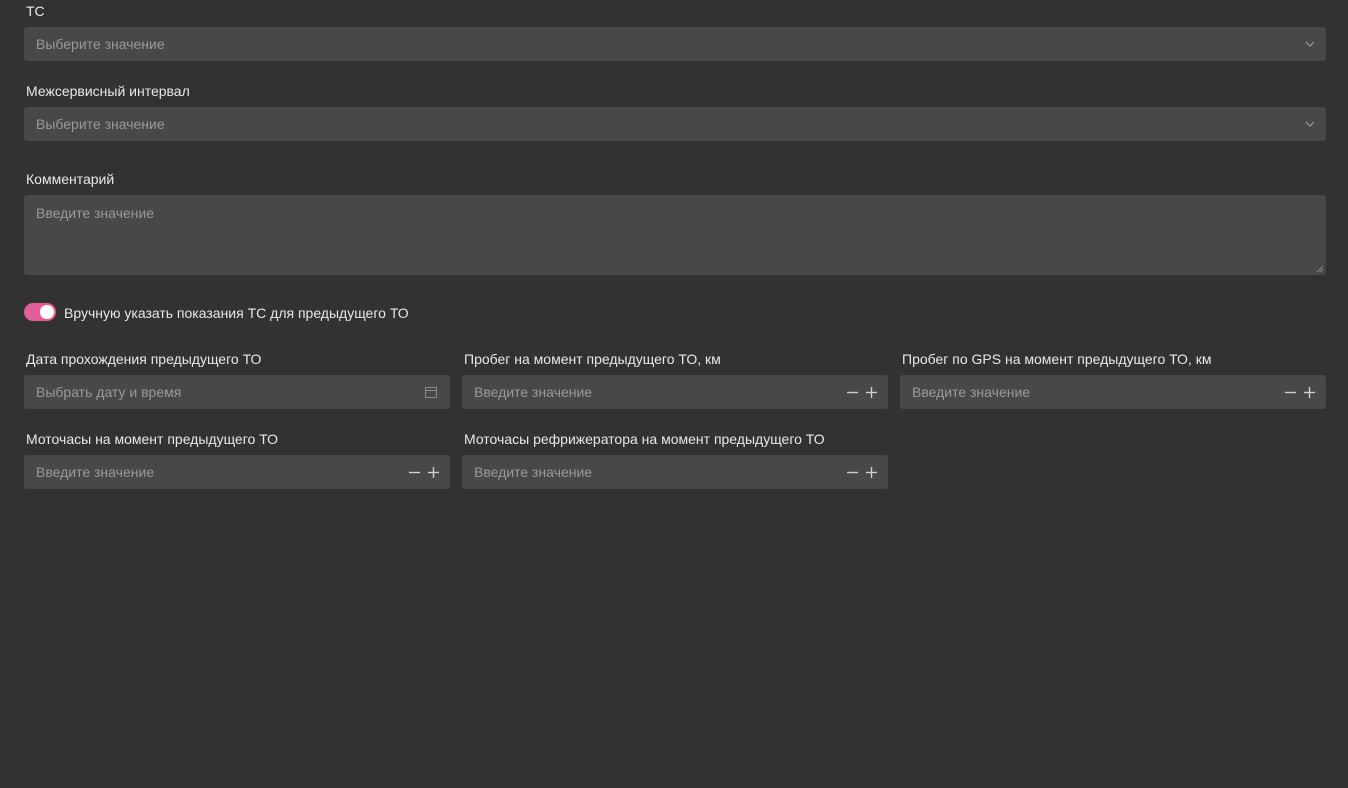 This screenshot has width=1348, height=788. I want to click on prev-engine-hours-placeholder: Введите значение, so click(95, 472).